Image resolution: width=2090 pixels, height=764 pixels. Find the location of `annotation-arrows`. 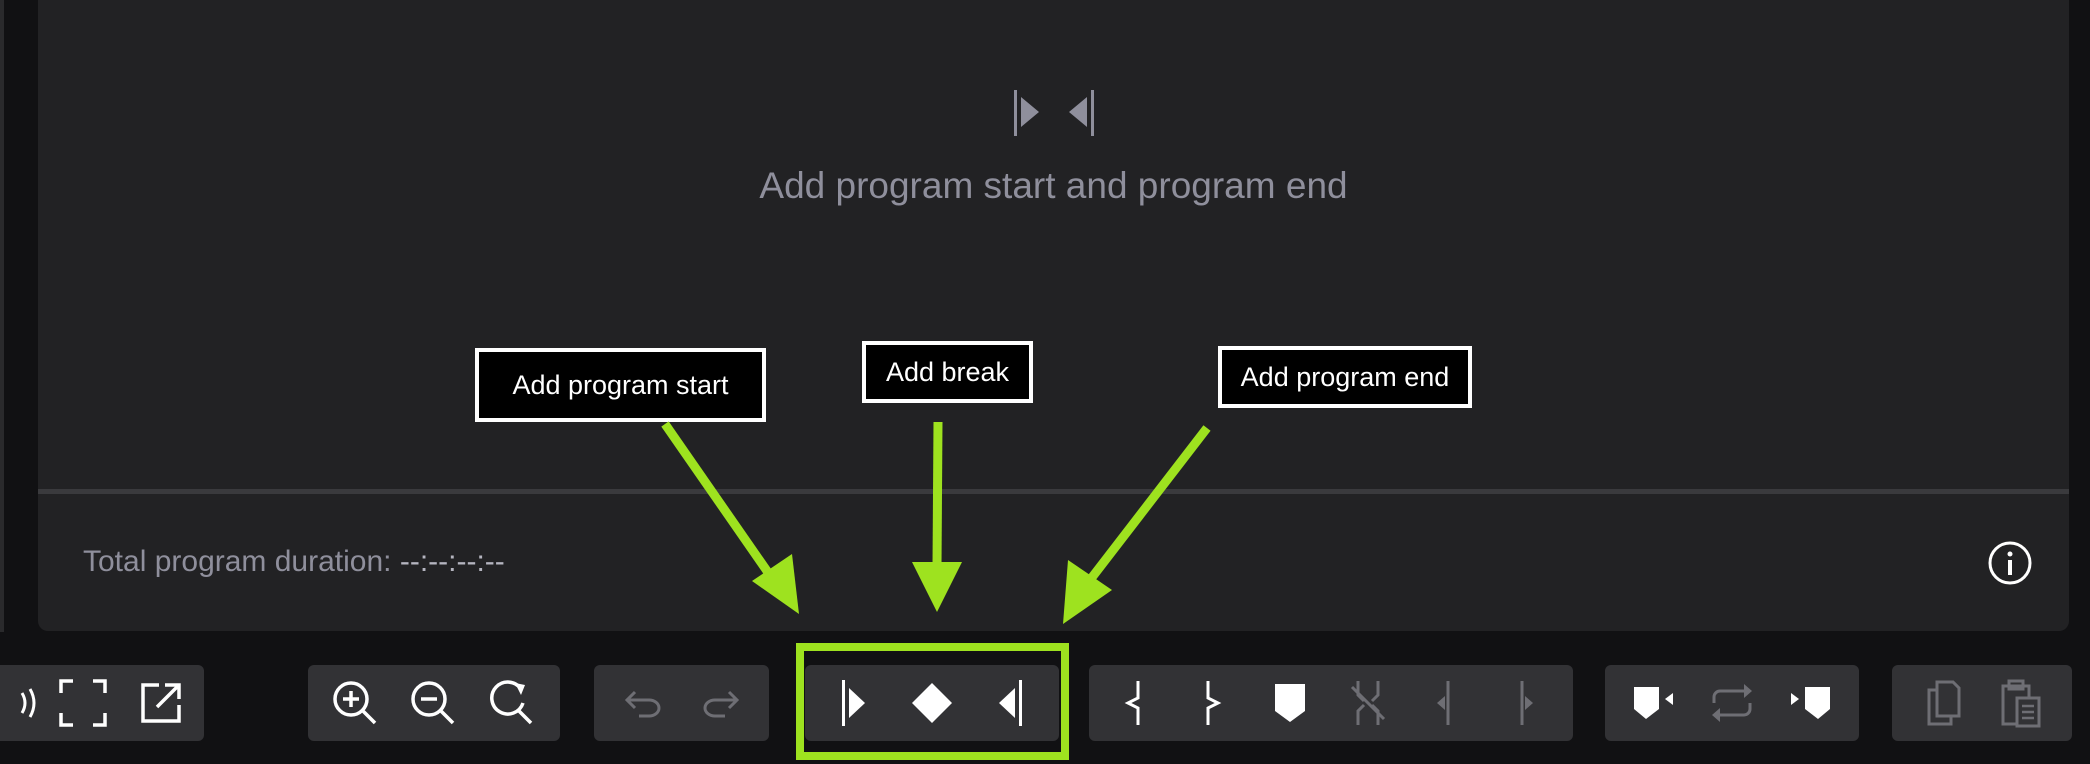

annotation-arrows is located at coordinates (936, 522).